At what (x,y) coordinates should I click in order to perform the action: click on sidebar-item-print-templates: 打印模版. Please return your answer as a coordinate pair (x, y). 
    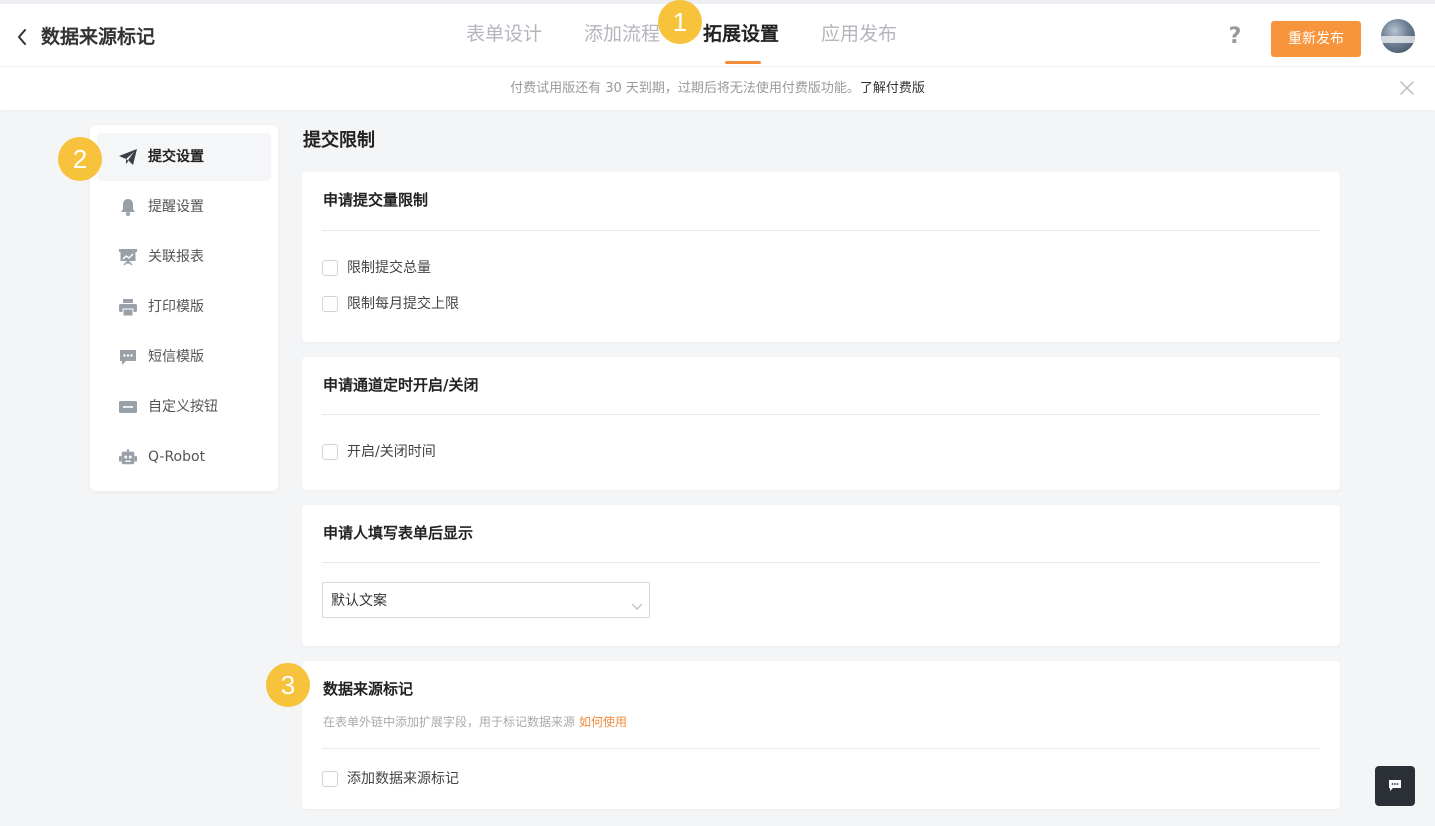
    Looking at the image, I should click on (184, 307).